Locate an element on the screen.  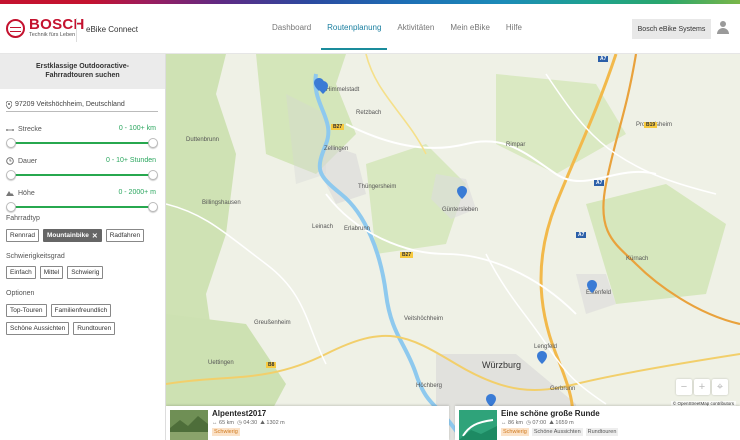
clock-icon is located at coordinates (10, 161).